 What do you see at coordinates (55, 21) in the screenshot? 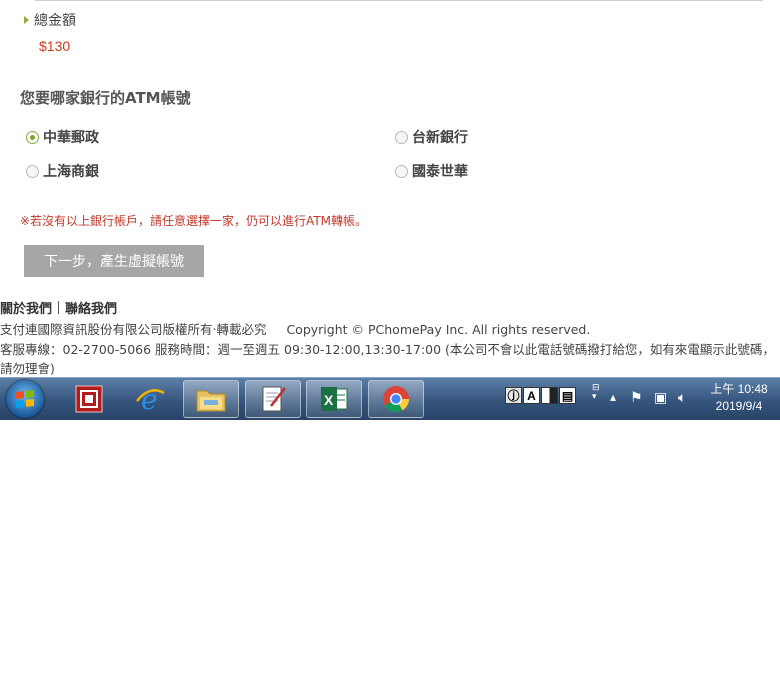
I see `total-label: 總金額` at bounding box center [55, 21].